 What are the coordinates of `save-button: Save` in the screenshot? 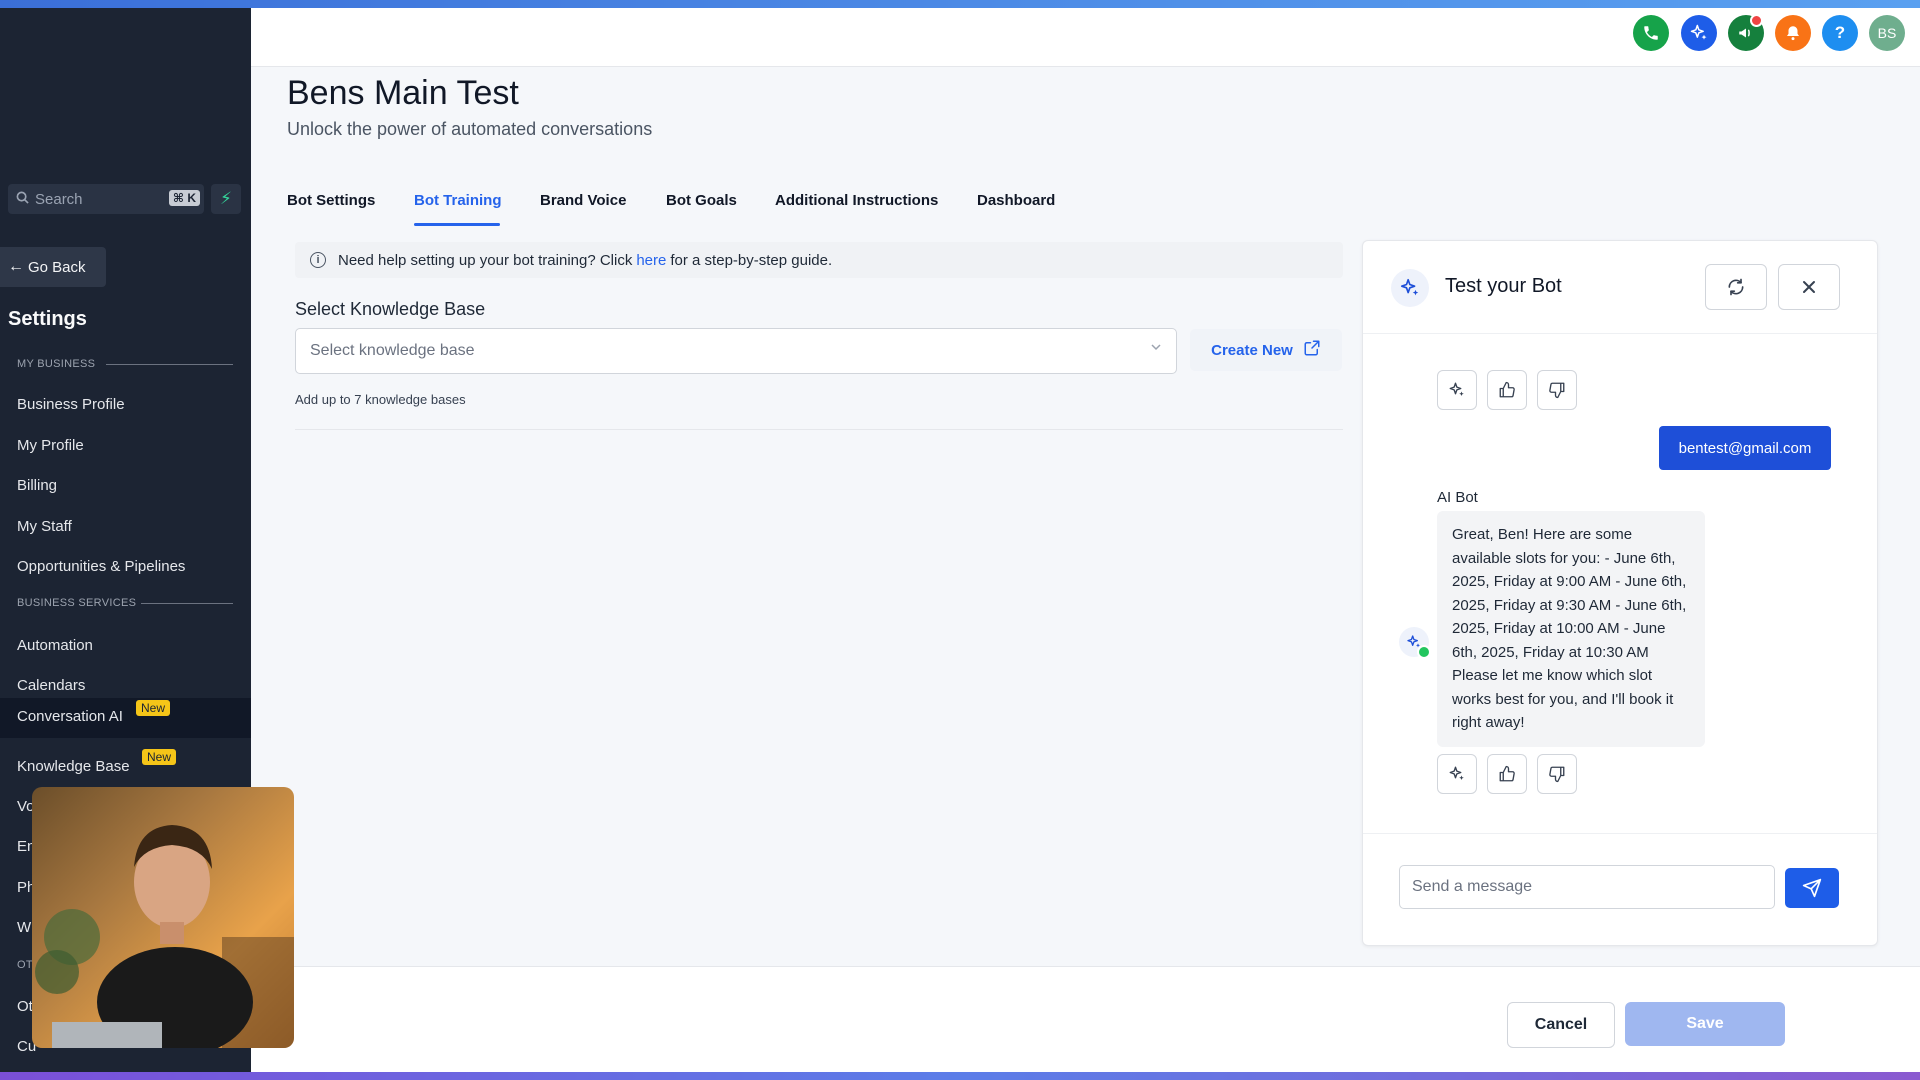 It's located at (1705, 1024).